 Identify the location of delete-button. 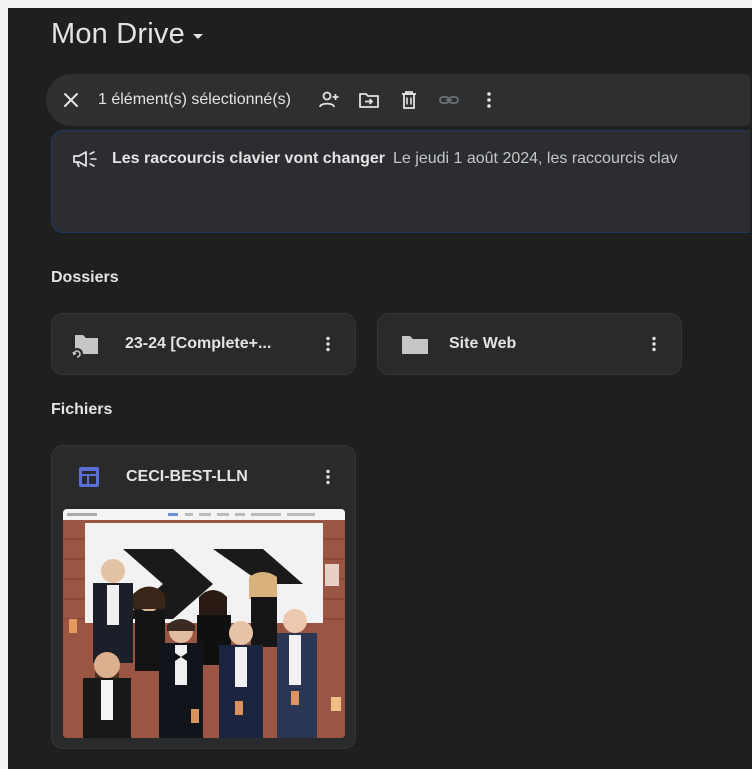
(409, 100).